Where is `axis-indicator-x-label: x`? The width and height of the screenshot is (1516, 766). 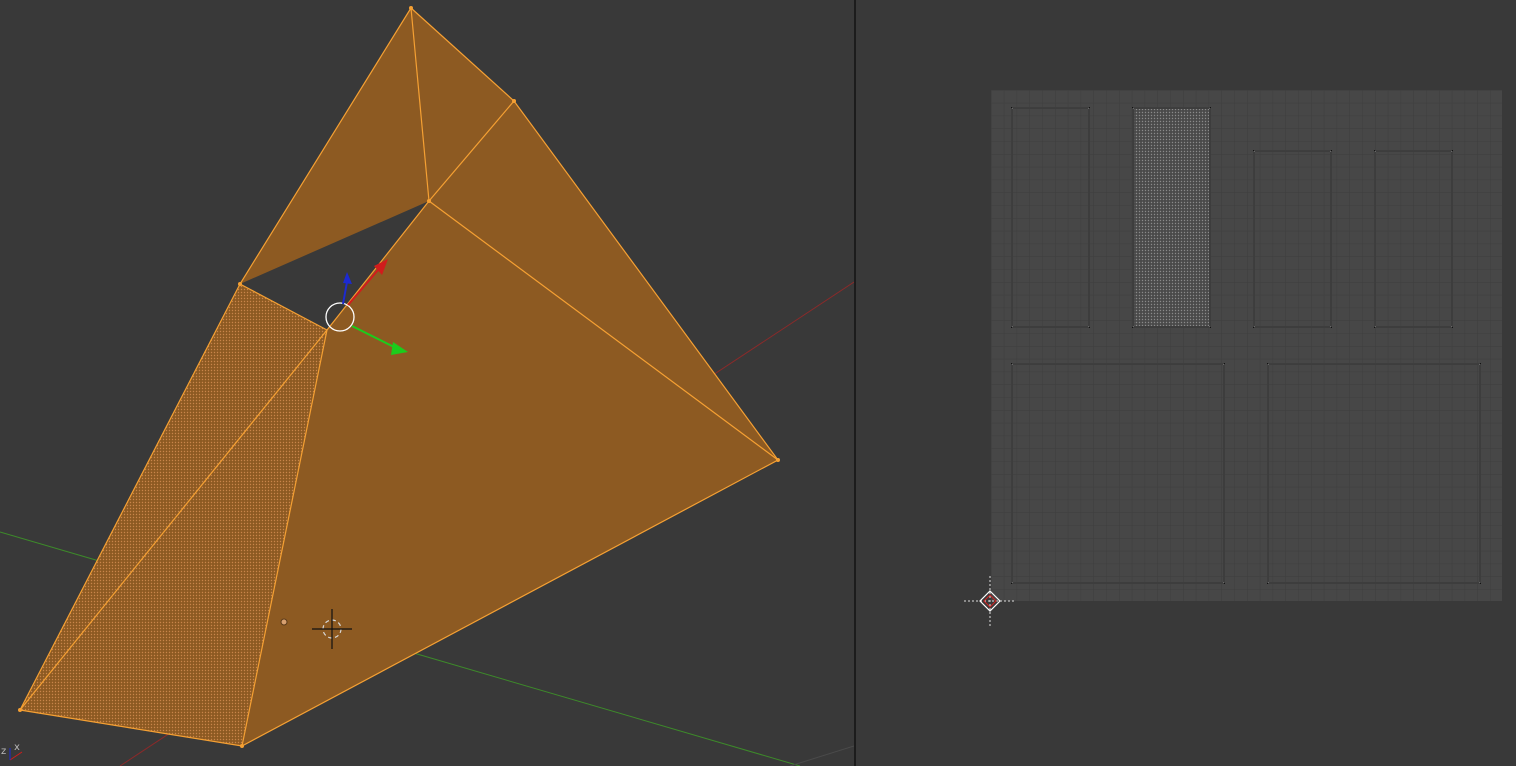
axis-indicator-x-label: x is located at coordinates (17, 747).